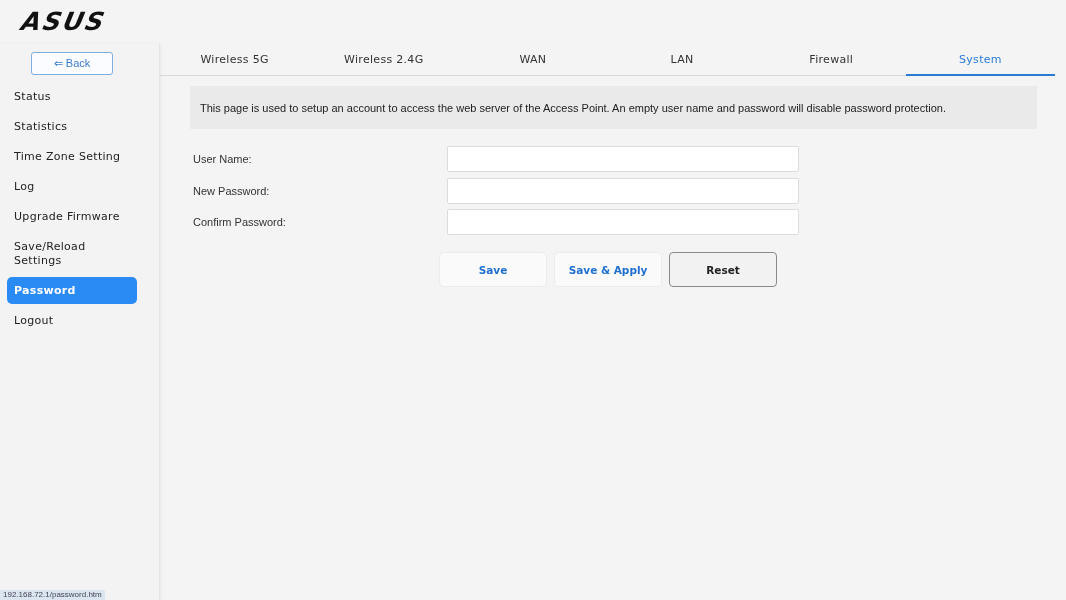 The height and width of the screenshot is (600, 1066). Describe the element at coordinates (533, 60) in the screenshot. I see `tab: WAN` at that location.